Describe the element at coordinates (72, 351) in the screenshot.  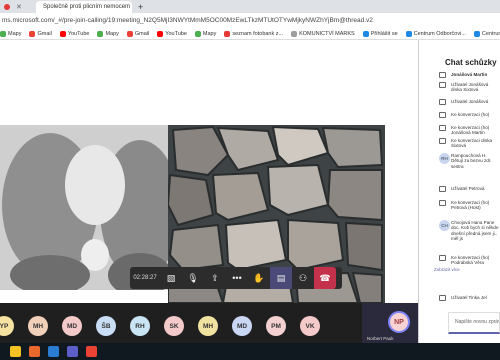
I see `teams-icon` at that location.